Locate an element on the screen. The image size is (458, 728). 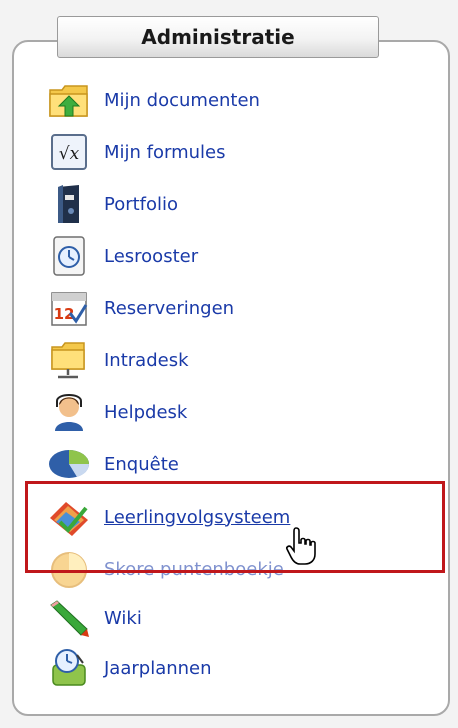
binder-icon is located at coordinates (69, 204).